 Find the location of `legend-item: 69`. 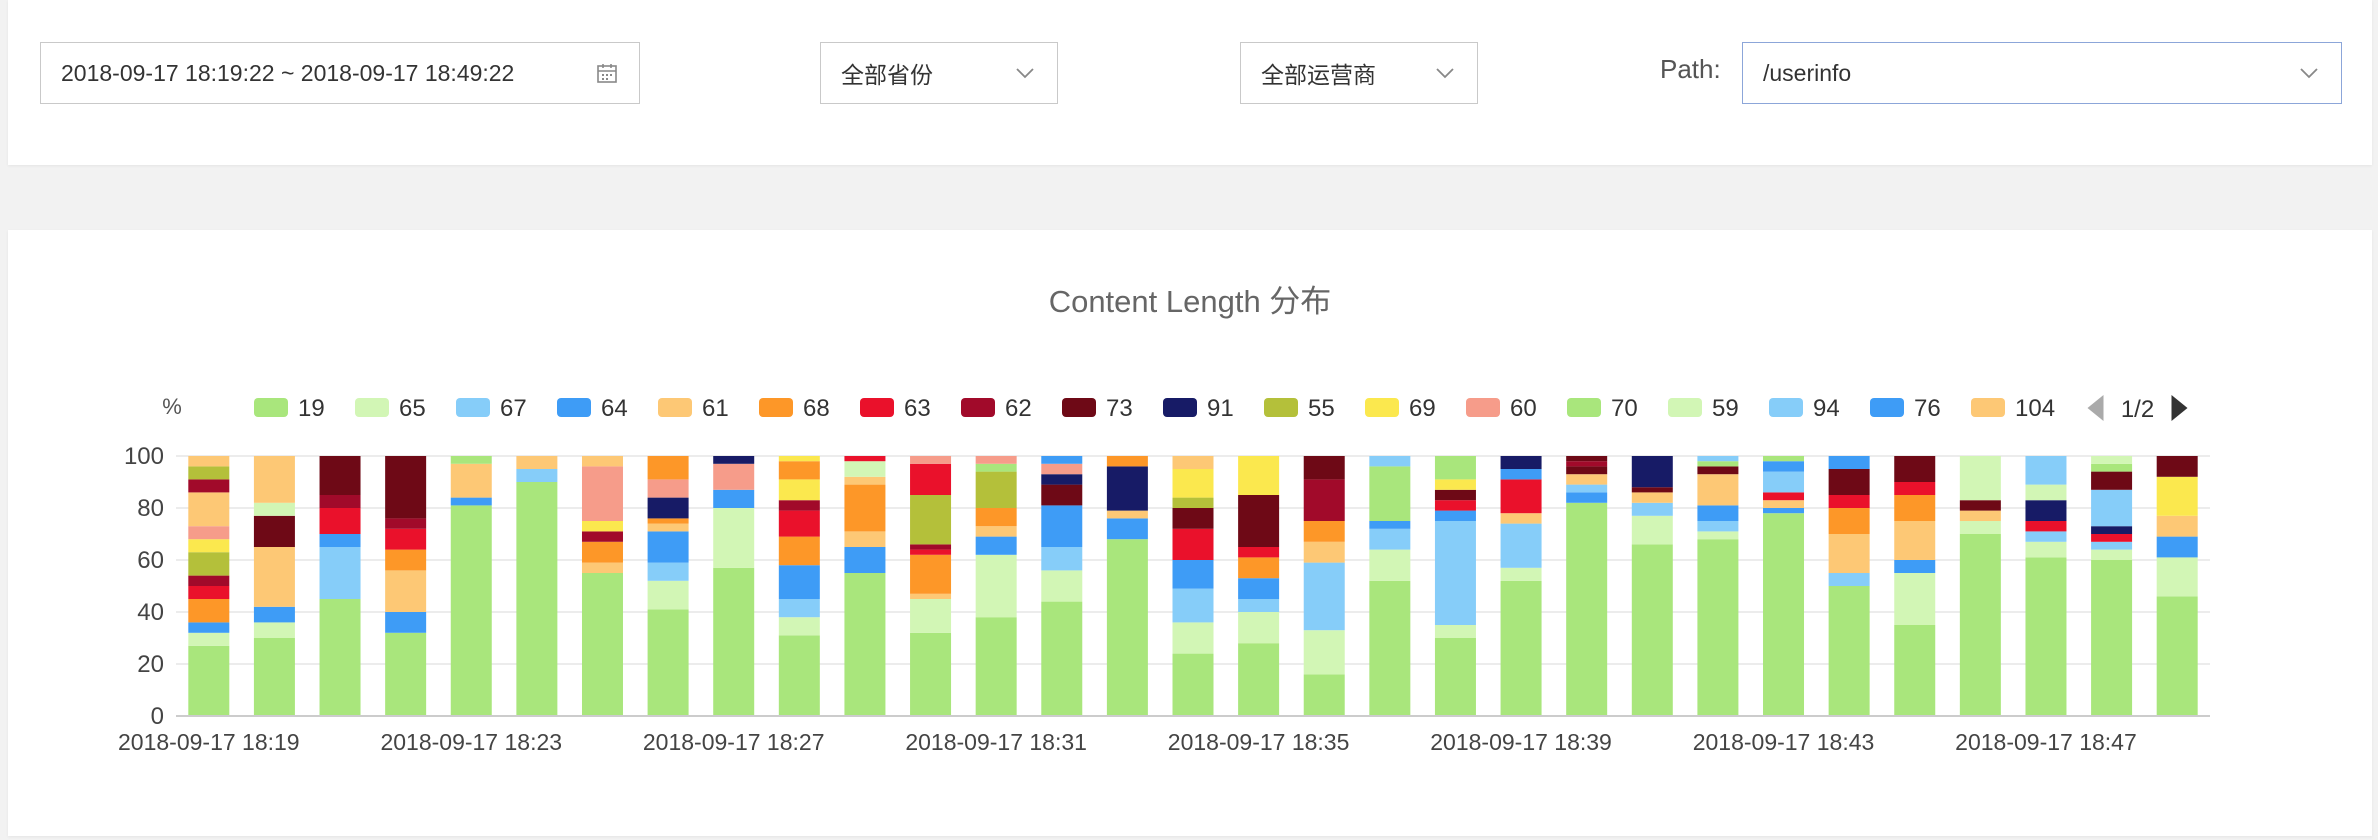

legend-item: 69 is located at coordinates (1400, 408).